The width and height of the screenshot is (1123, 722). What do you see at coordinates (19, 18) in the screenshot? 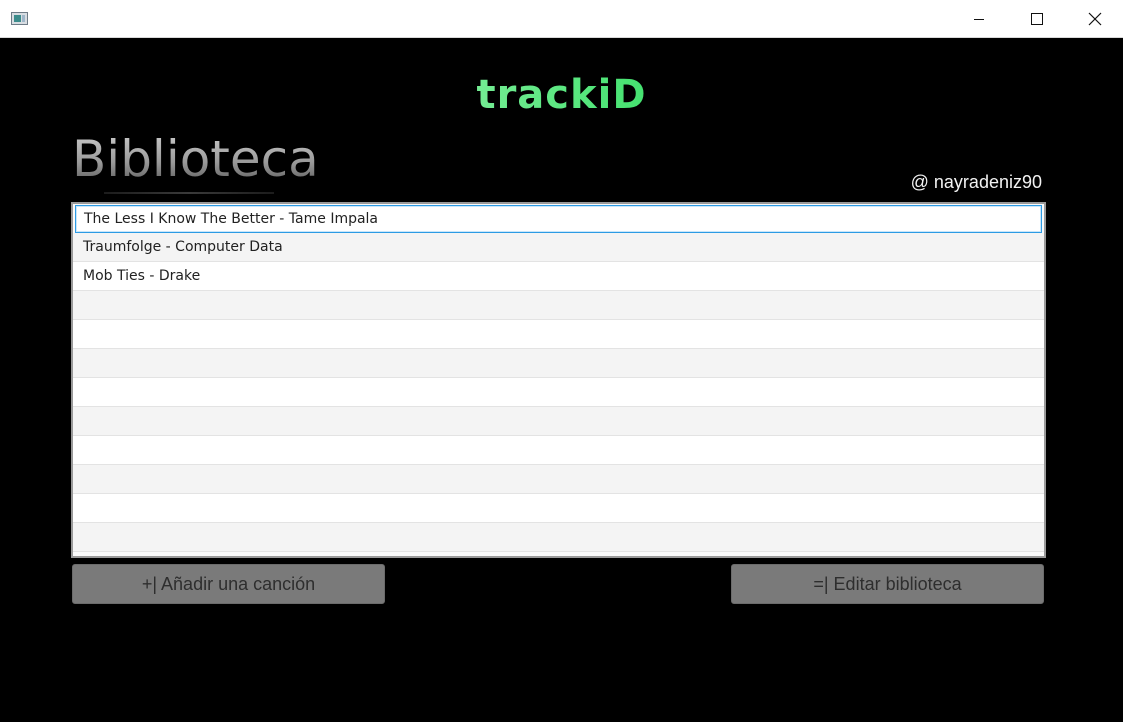
I see `app-window-icon` at bounding box center [19, 18].